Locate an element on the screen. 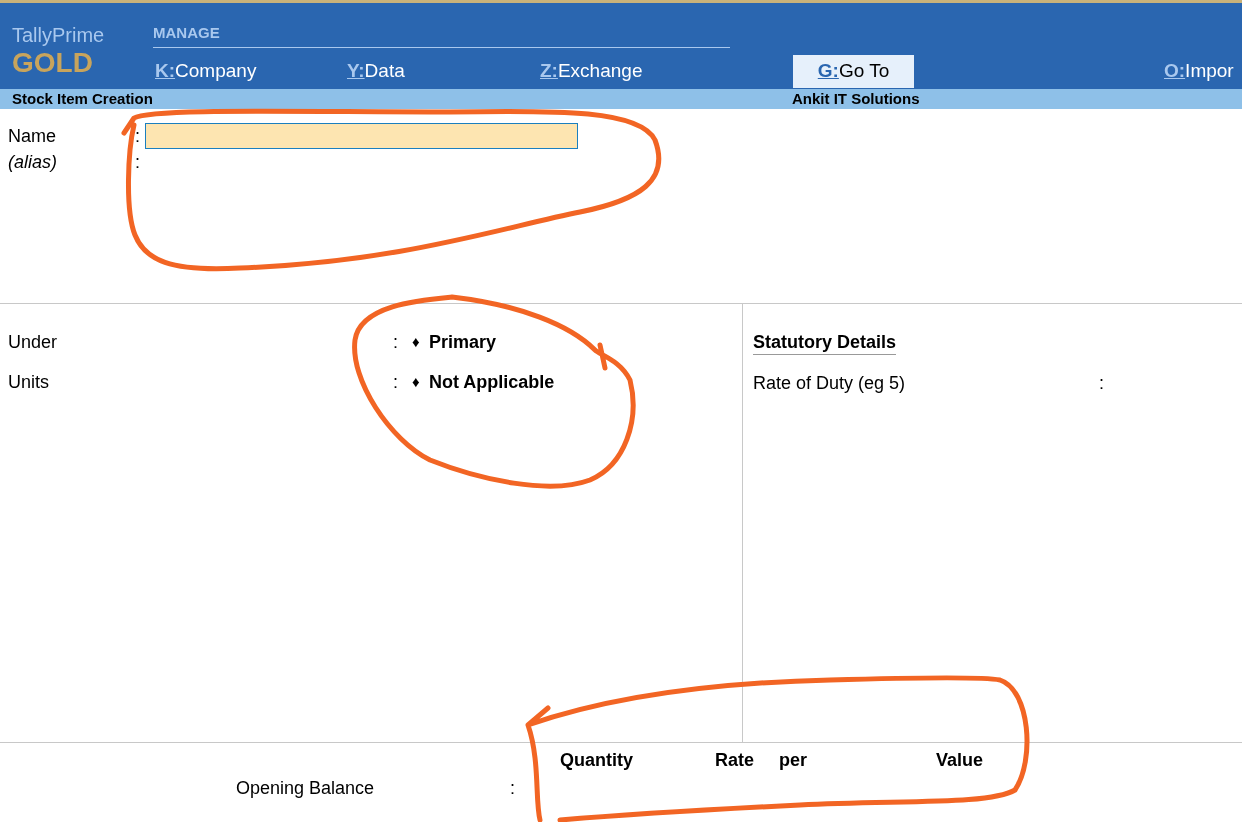 The width and height of the screenshot is (1242, 822). name-input-field is located at coordinates (361, 136).